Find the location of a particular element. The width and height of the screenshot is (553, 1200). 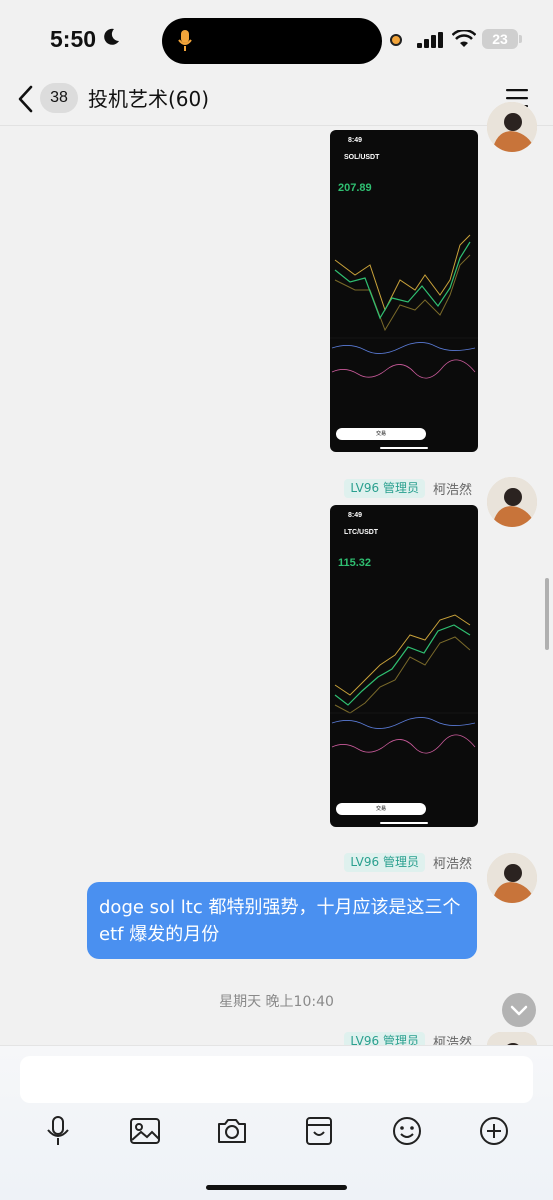

battery-indicator: 23 is located at coordinates (500, 39).